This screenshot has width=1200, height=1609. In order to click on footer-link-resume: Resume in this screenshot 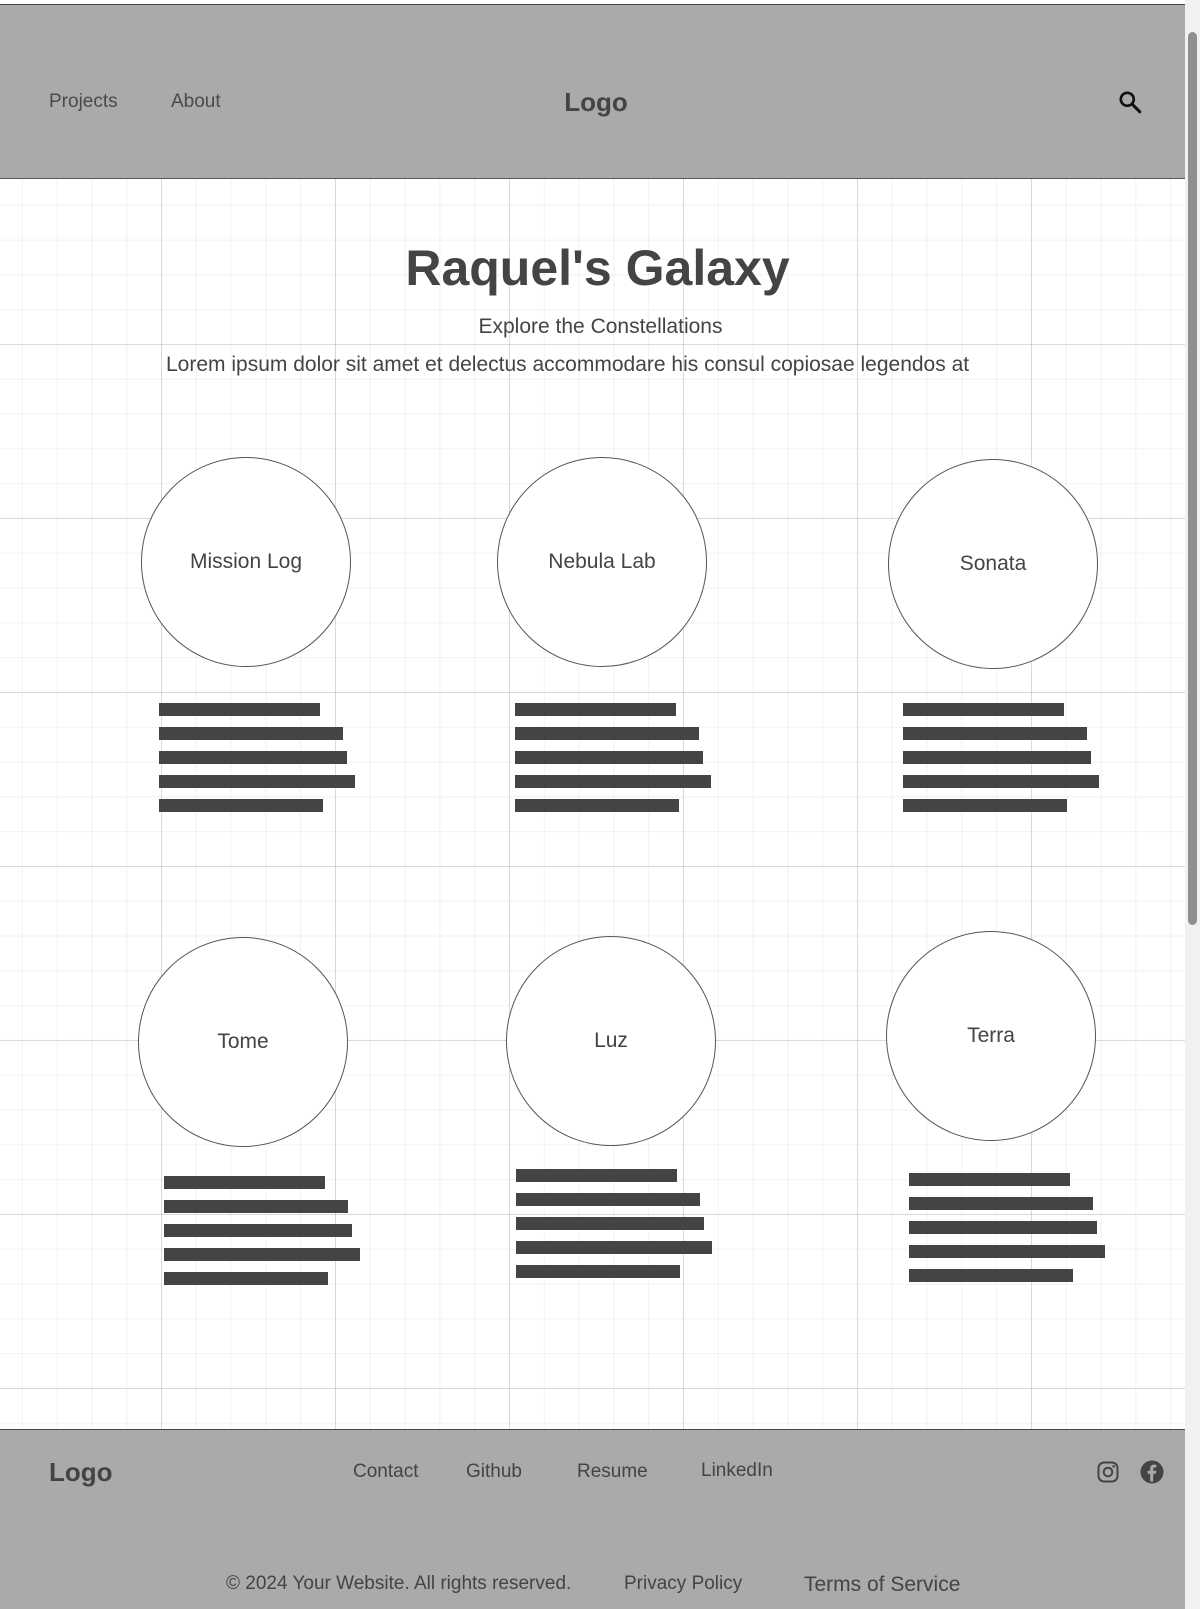, I will do `click(612, 1472)`.